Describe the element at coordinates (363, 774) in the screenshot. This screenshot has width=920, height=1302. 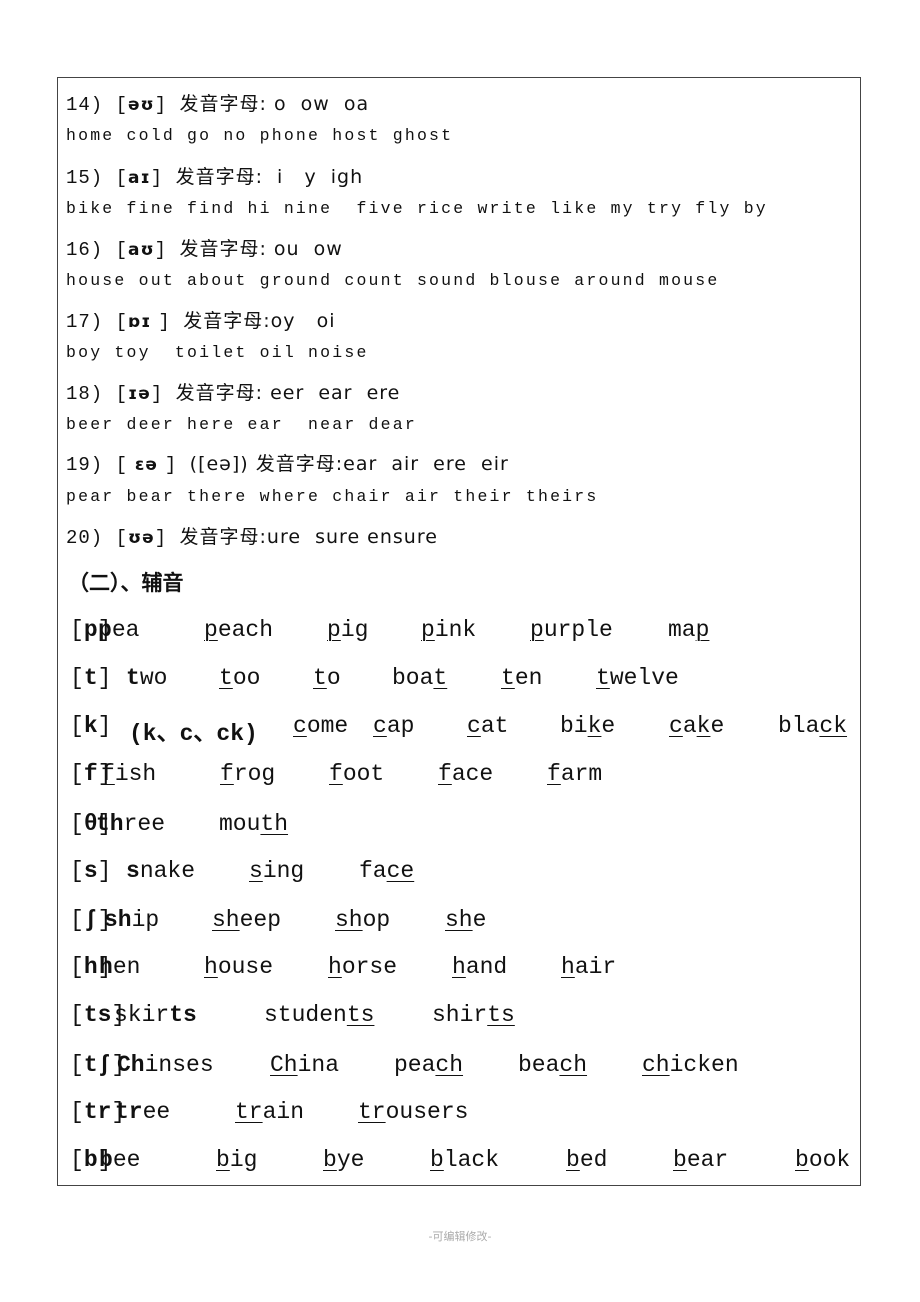
I see `letters: oot` at that location.